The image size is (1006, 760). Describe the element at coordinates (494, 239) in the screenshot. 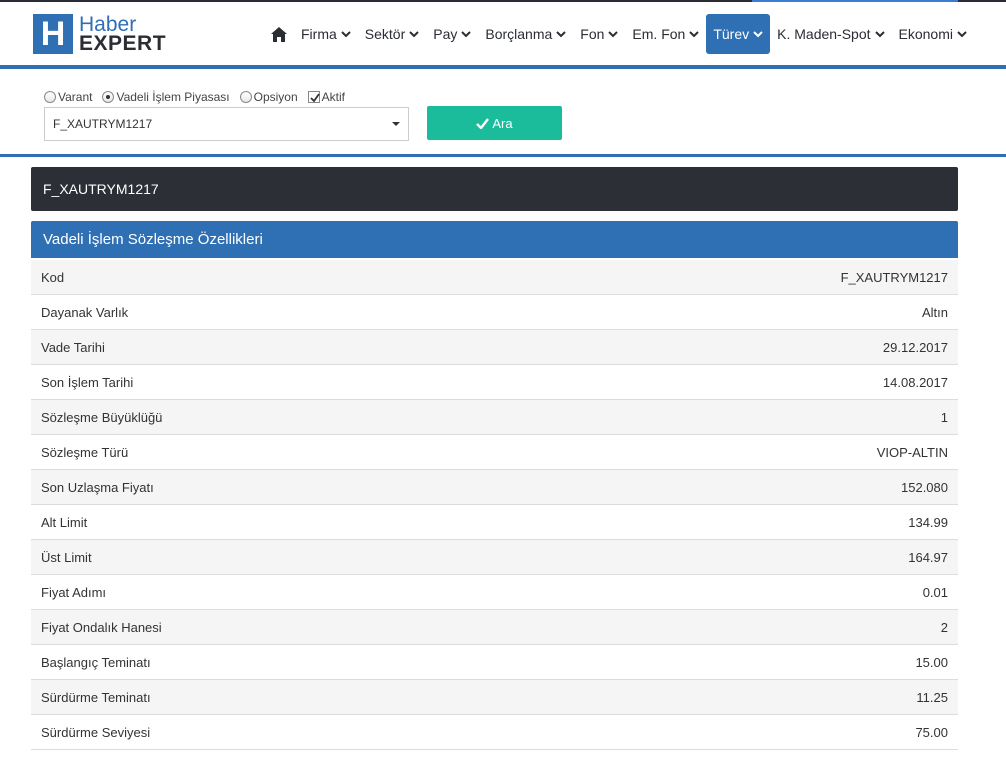

I see `section-header: Vadeli İşlem Sözleşme Özellikleri` at that location.